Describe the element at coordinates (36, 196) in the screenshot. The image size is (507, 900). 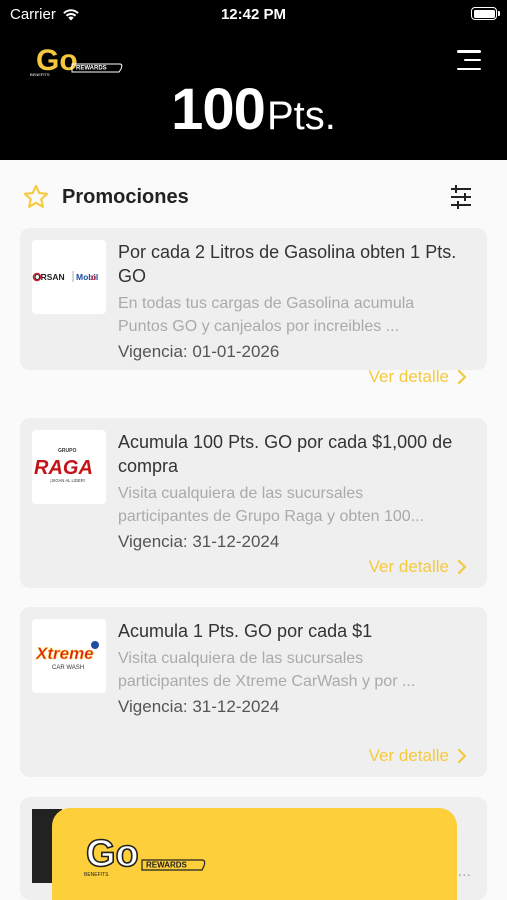
I see `star-icon` at that location.